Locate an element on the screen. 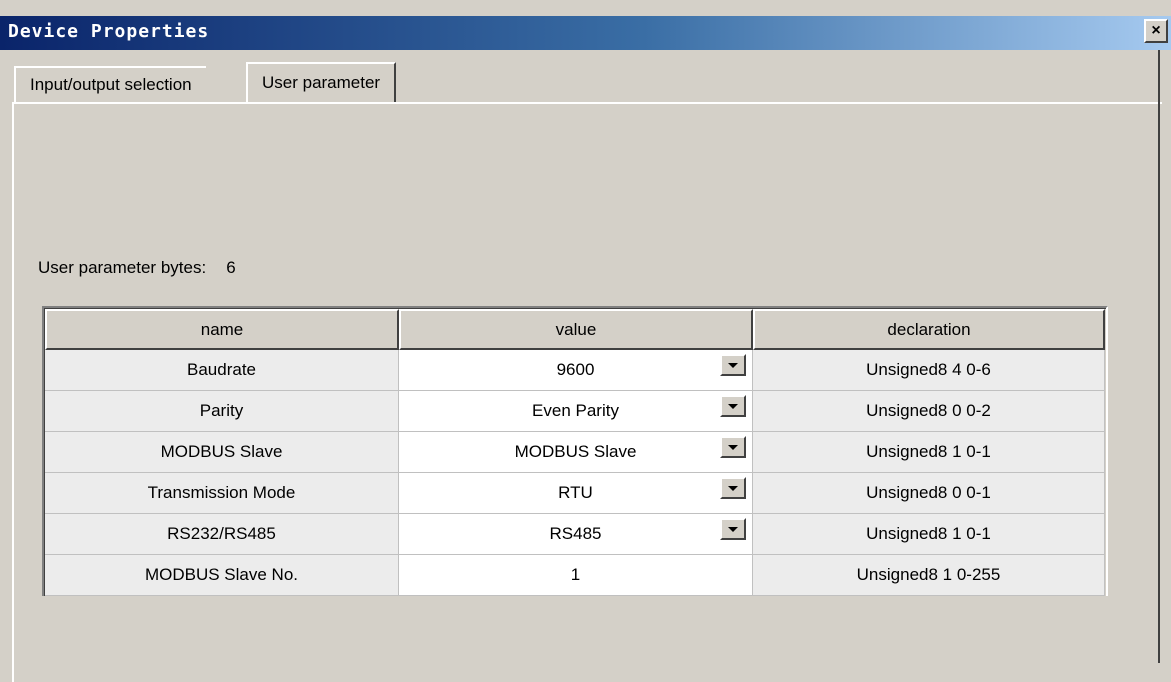 The image size is (1171, 682). parameter-declaration-cell: Unsigned8 0 0-2 is located at coordinates (929, 411).